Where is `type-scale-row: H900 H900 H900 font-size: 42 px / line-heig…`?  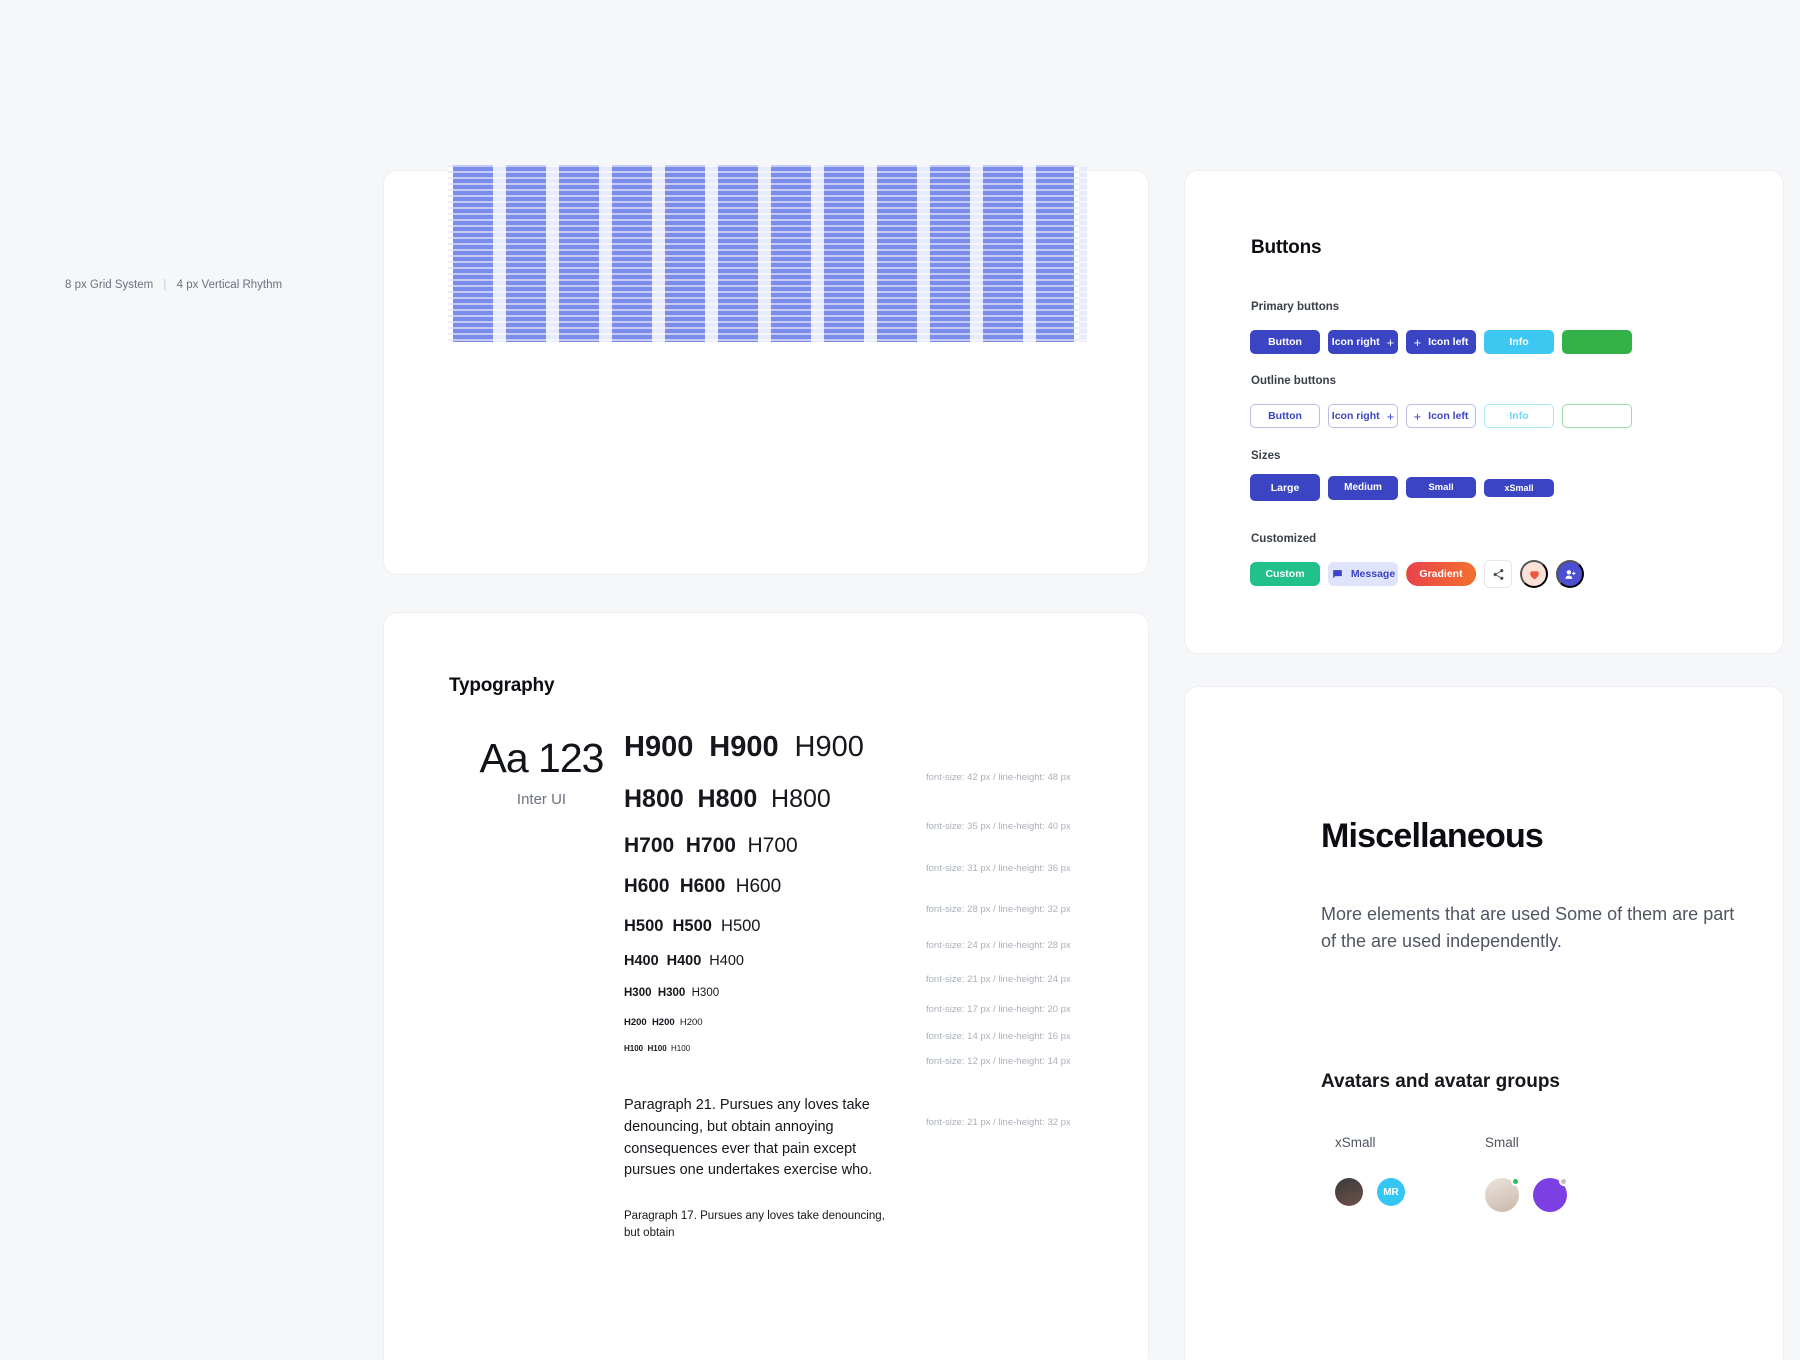
type-scale-row: H900 H900 H900 font-size: 42 px / line-heig… is located at coordinates (859, 758).